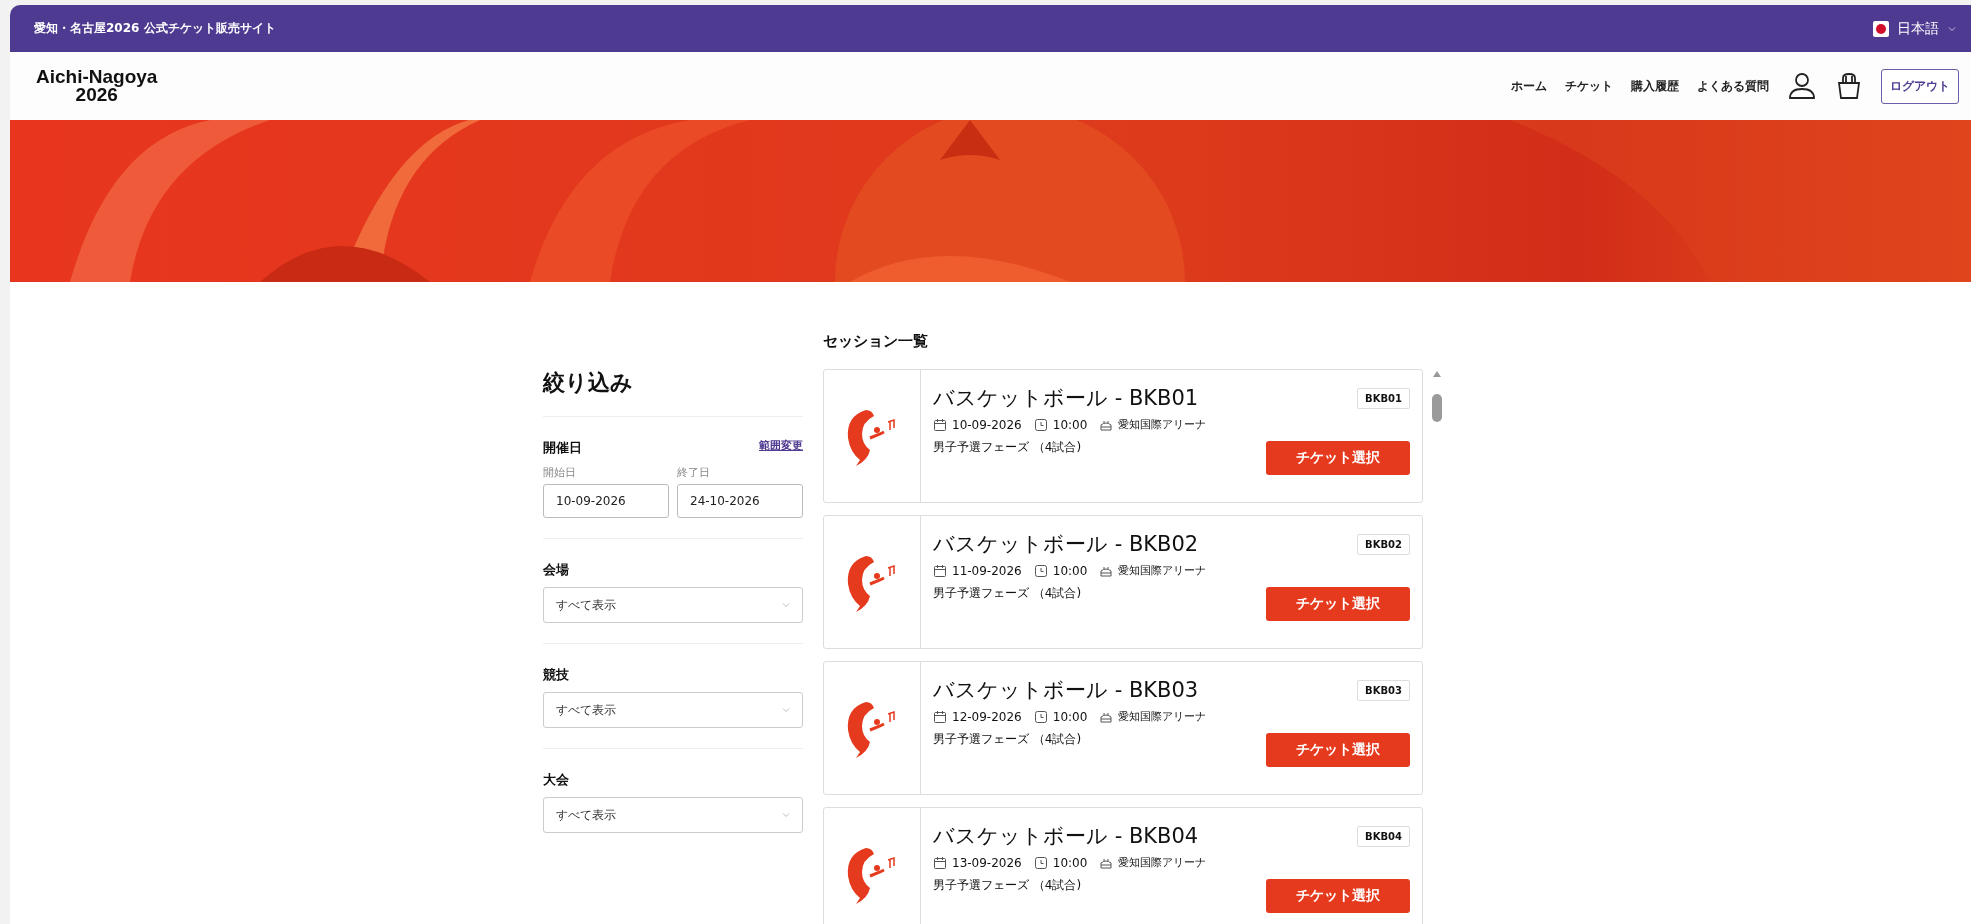 The width and height of the screenshot is (1971, 924). I want to click on site-title: 愛知・名古屋2026 公式チケット販売サイト, so click(155, 28).